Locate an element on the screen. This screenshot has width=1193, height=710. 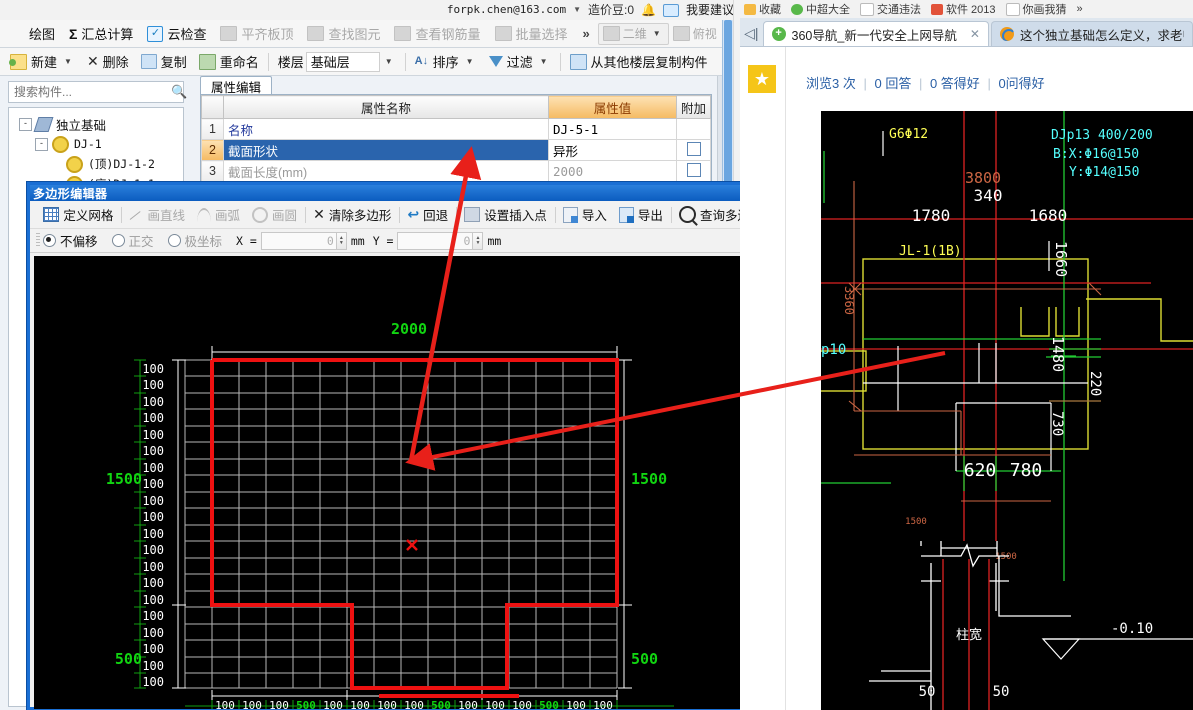
rename-component-button: 重命名 is located at coordinates (229, 62).